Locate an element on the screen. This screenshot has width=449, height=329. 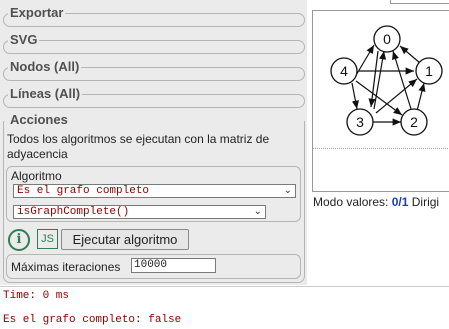
iterations-box: Máximas iteraciones 10000 is located at coordinates (153, 266).